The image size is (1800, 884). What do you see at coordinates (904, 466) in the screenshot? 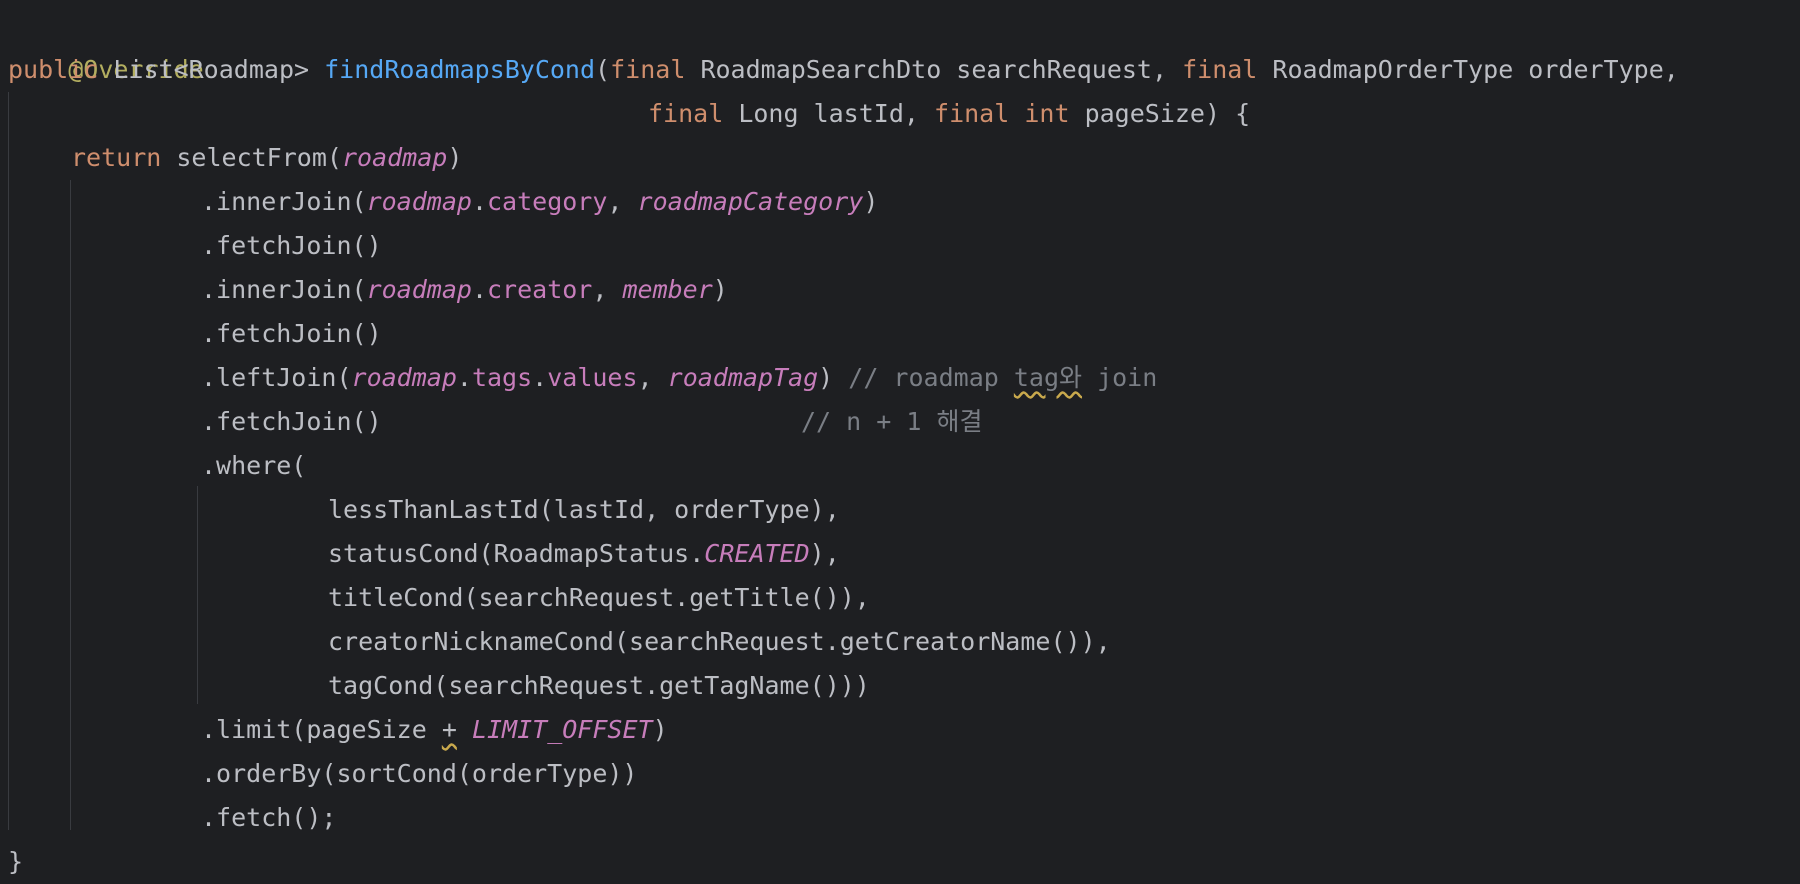
I see `code-line-11: .where(` at bounding box center [904, 466].